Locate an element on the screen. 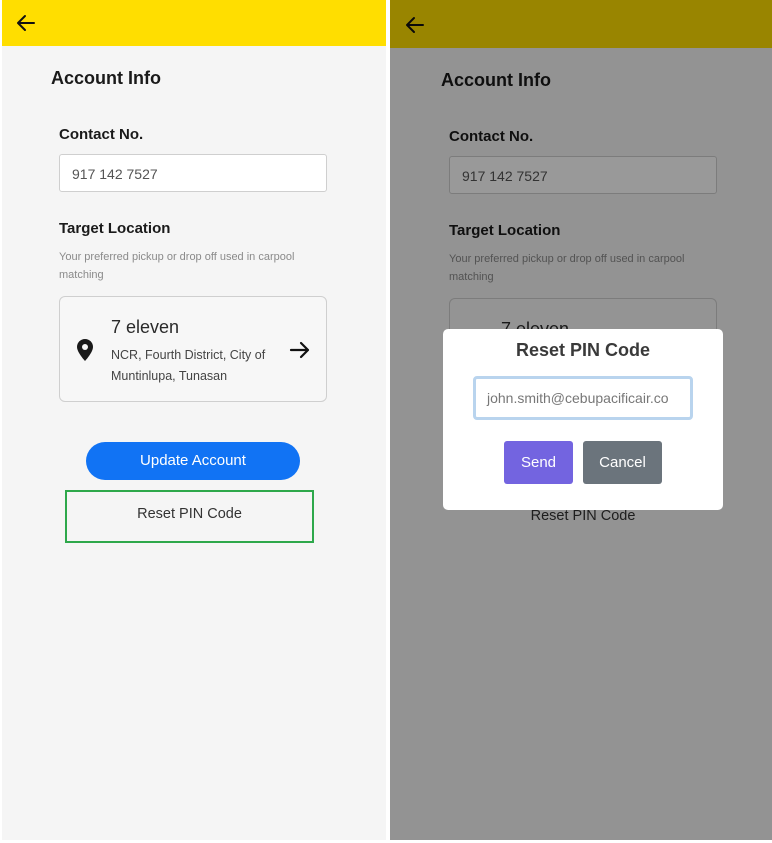  arrow-right-icon is located at coordinates (299, 350).